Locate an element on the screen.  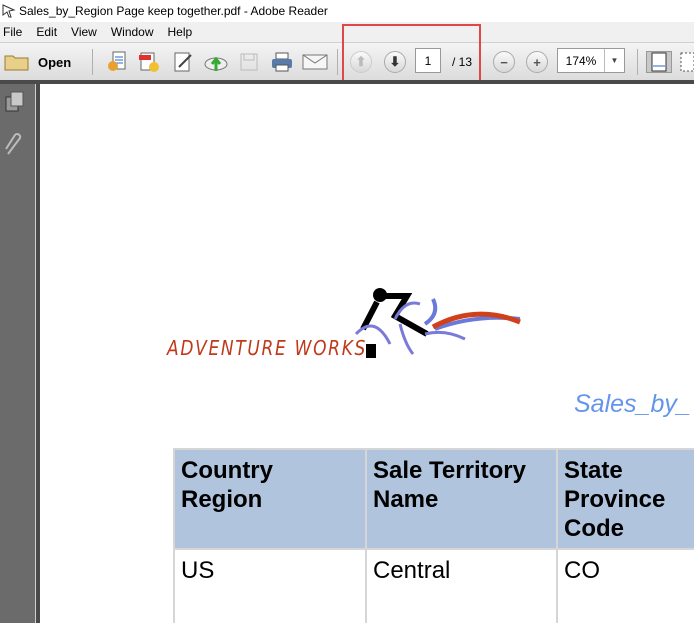
attachments-icon is located at coordinates (14, 145).